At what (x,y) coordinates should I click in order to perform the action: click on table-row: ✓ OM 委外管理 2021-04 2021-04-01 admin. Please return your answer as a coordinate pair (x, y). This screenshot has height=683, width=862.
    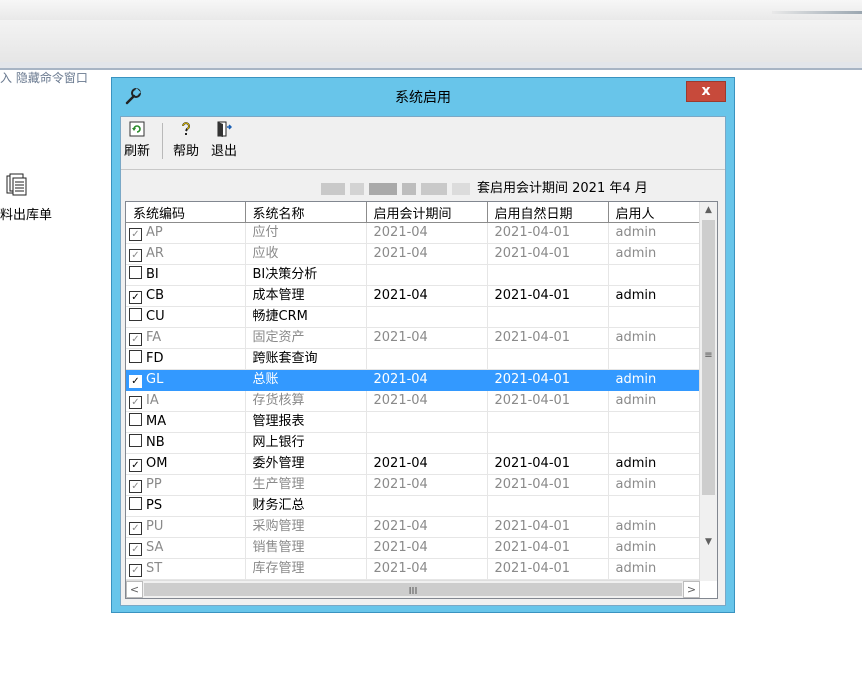
    Looking at the image, I should click on (413, 464).